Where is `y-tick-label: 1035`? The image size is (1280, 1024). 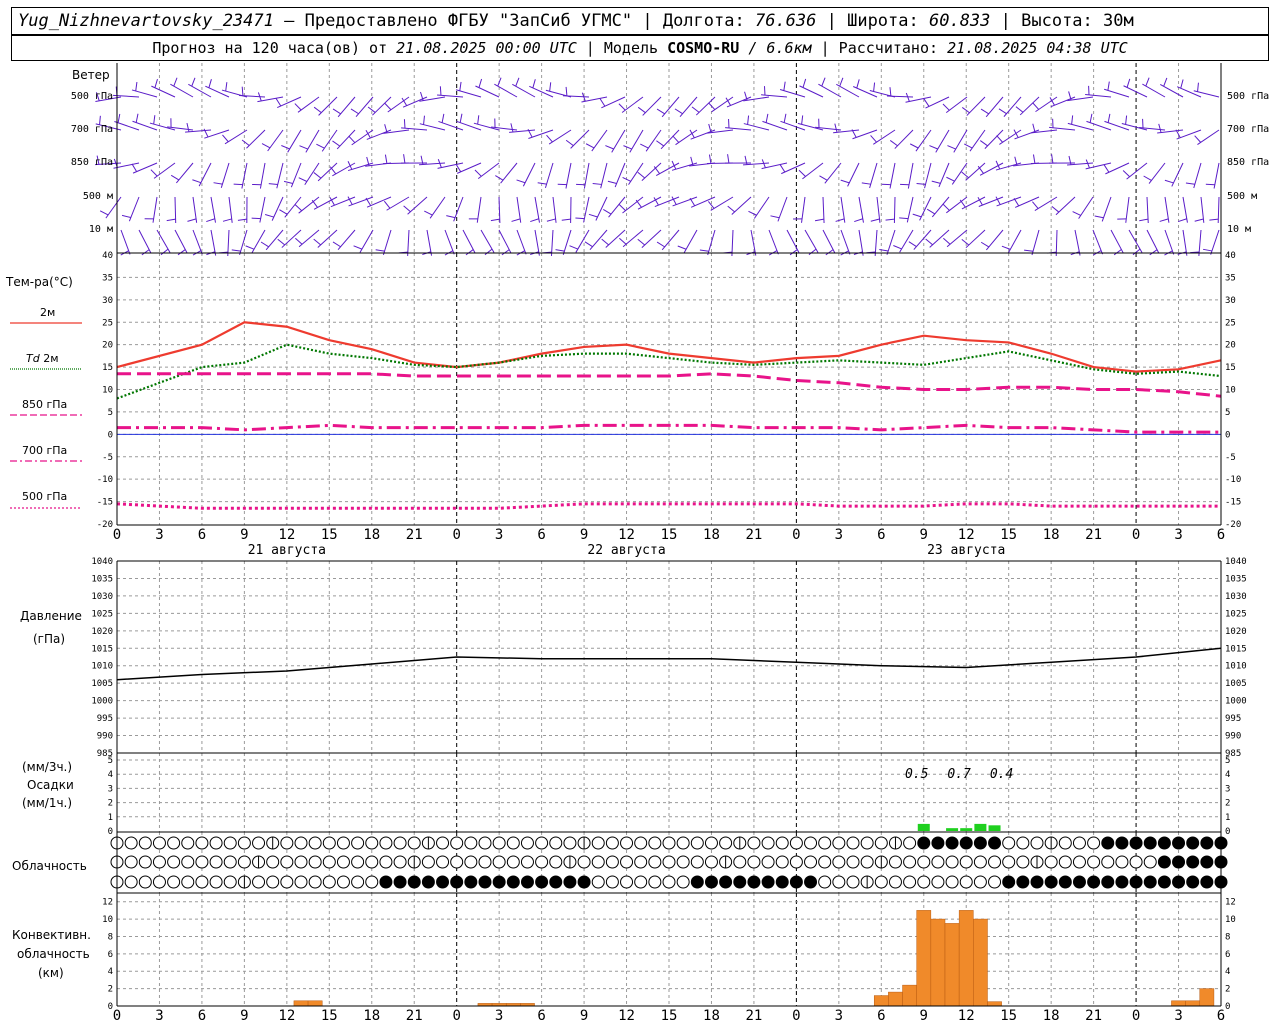
y-tick-label: 1035 is located at coordinates (1236, 579).